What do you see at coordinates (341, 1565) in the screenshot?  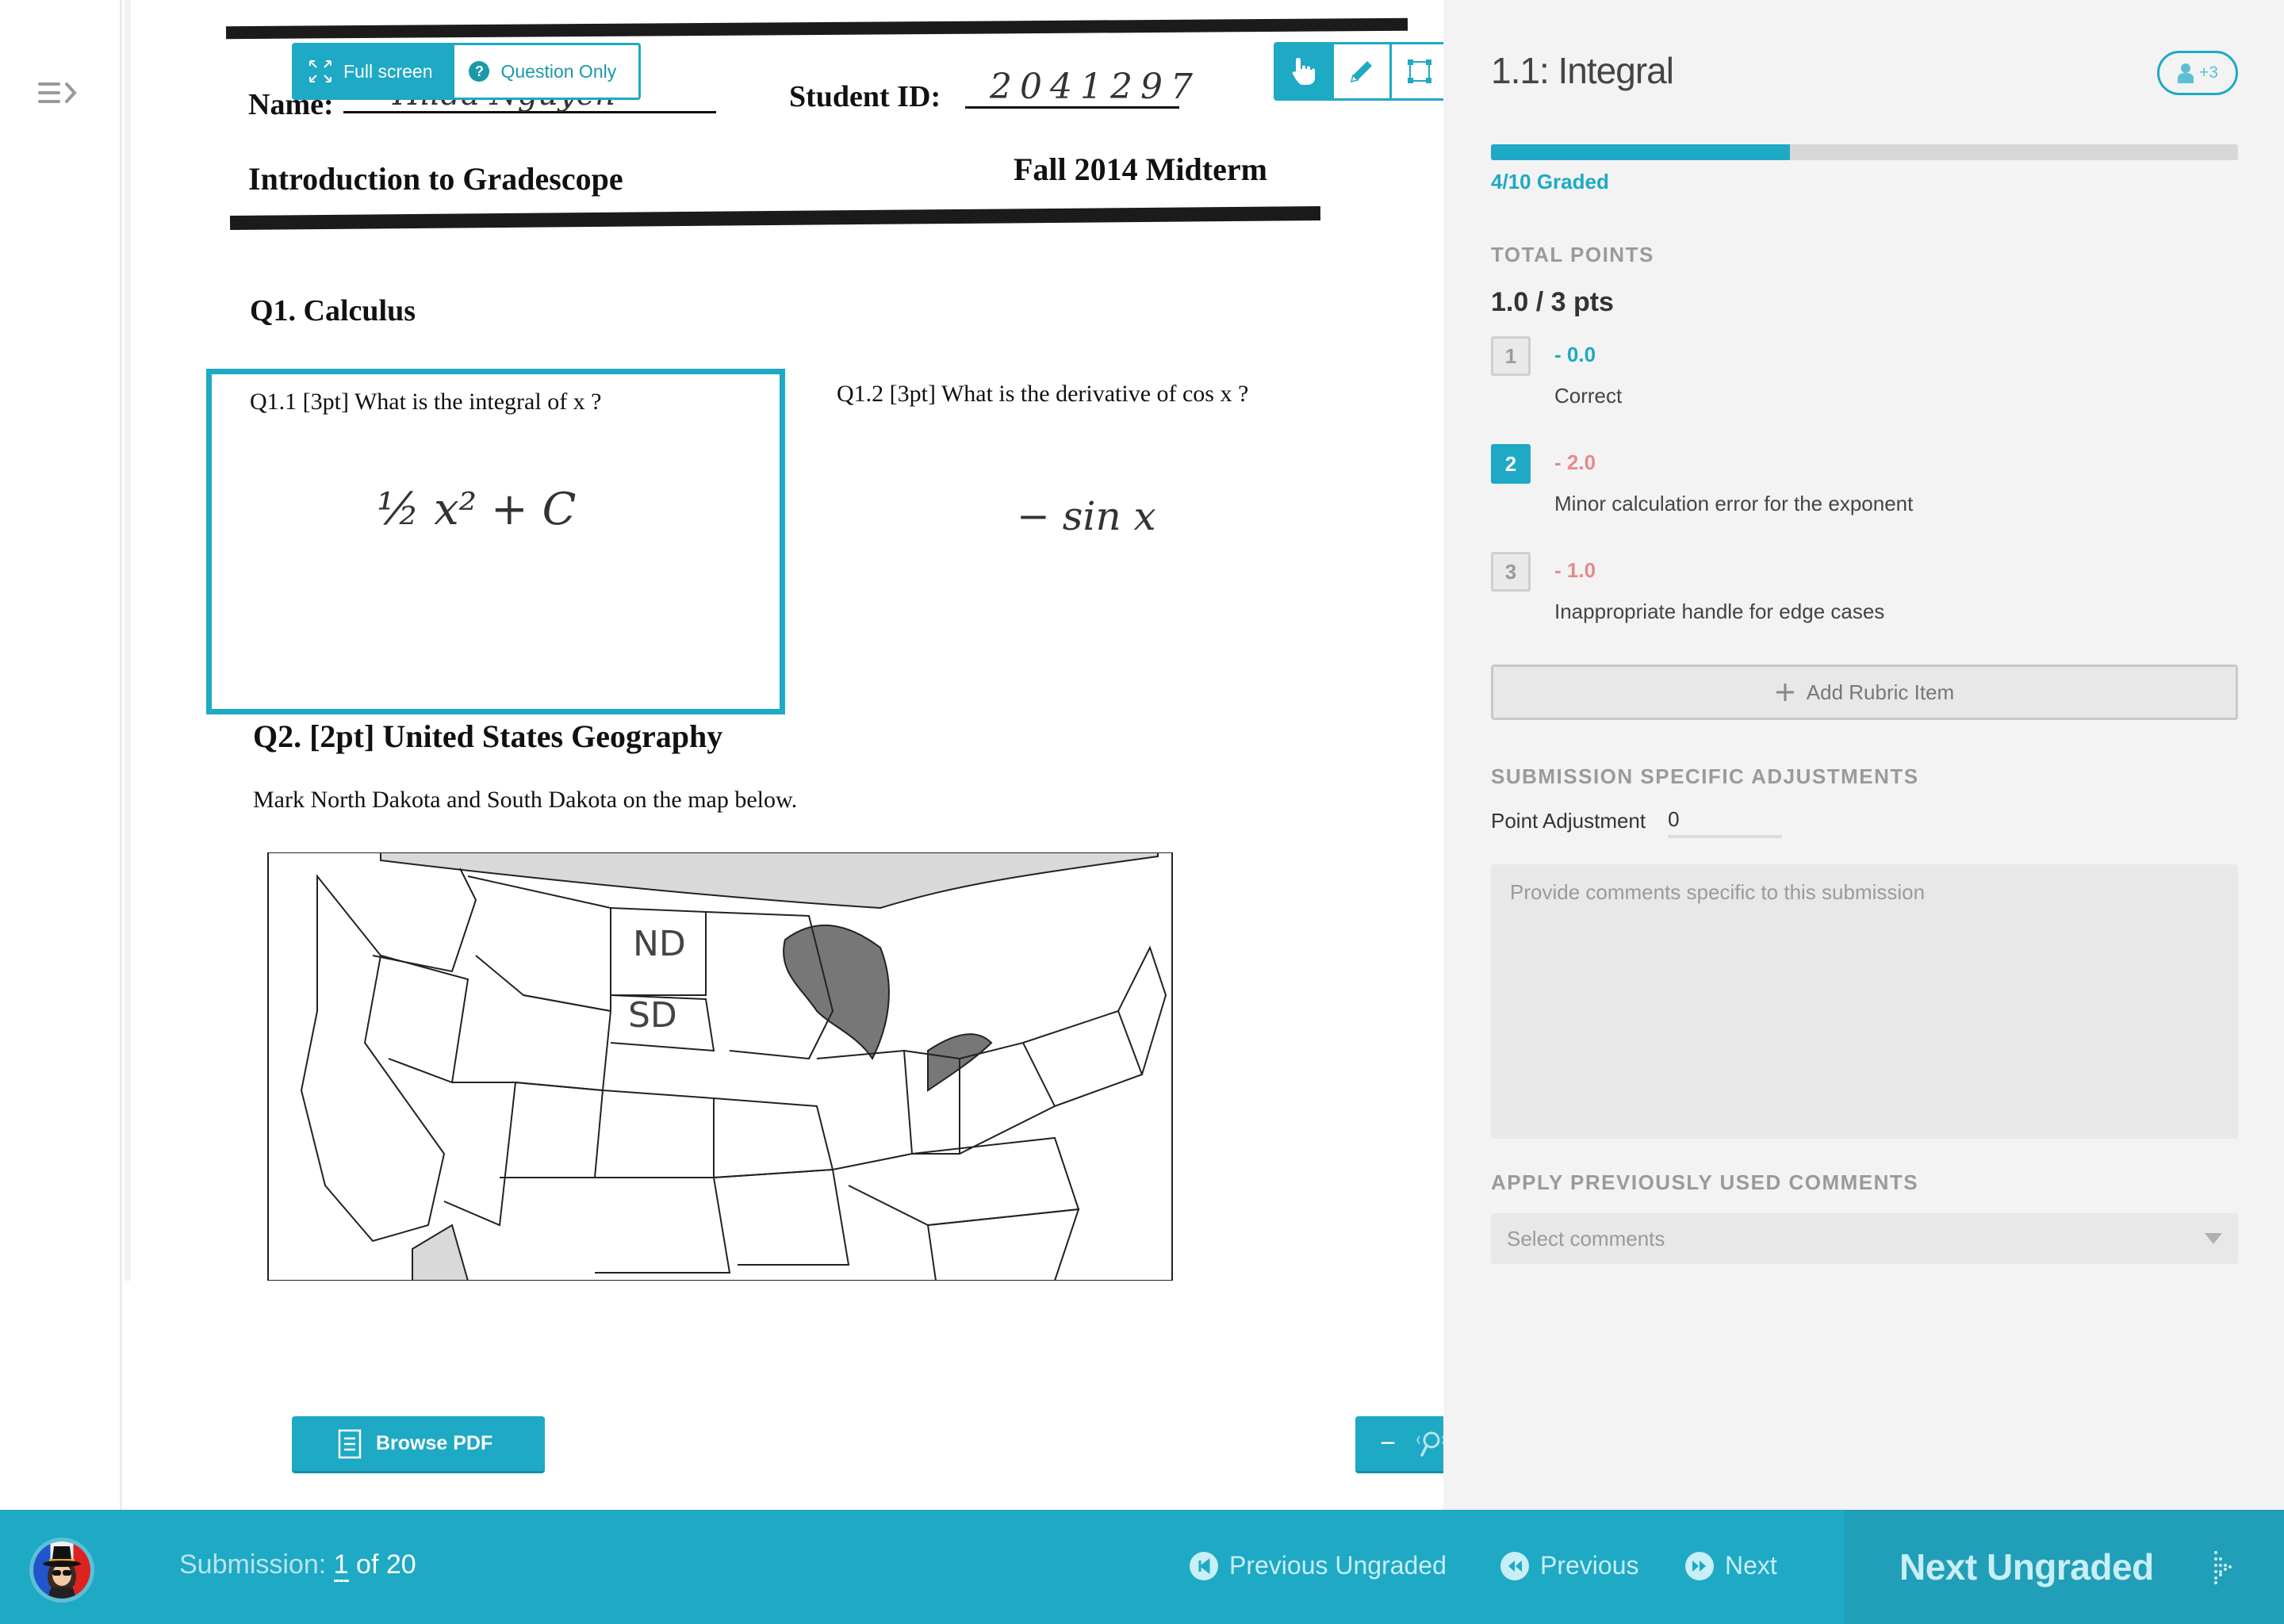 I see `submission-current-input: 1` at bounding box center [341, 1565].